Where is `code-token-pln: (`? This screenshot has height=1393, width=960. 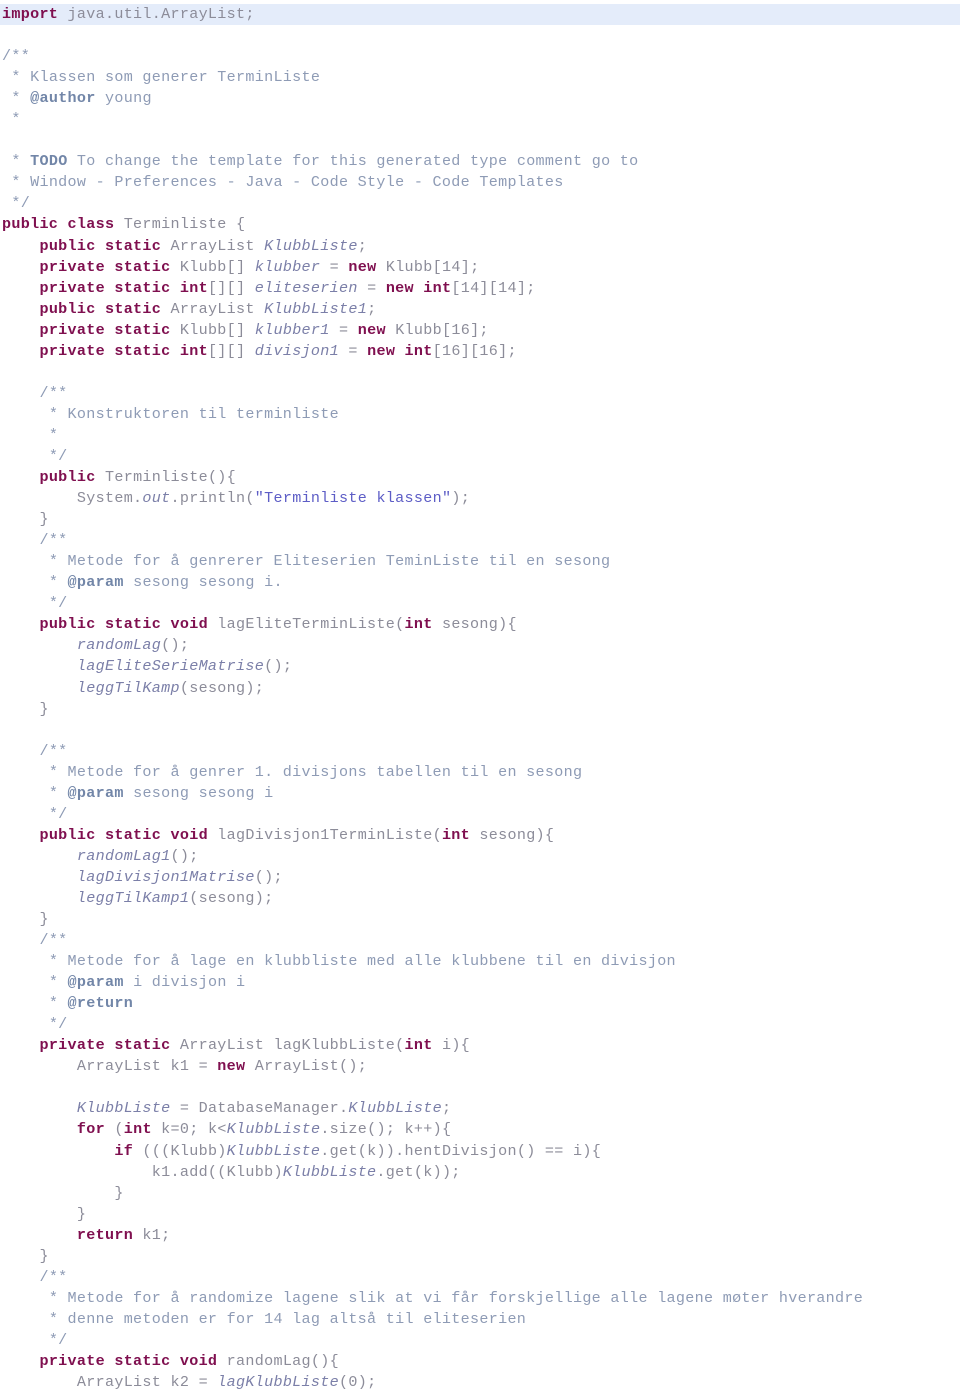
code-token-pln: ( is located at coordinates (114, 1129).